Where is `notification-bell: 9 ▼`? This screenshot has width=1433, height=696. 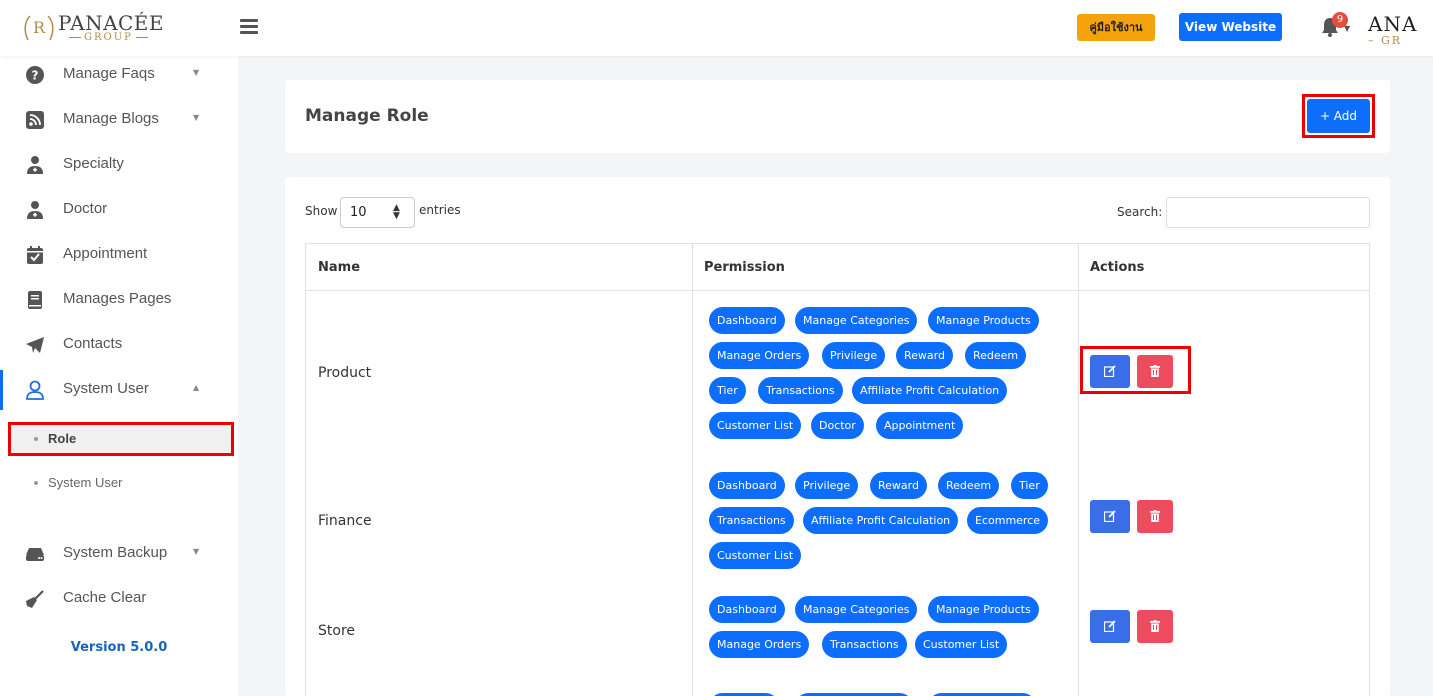 notification-bell: 9 ▼ is located at coordinates (1335, 25).